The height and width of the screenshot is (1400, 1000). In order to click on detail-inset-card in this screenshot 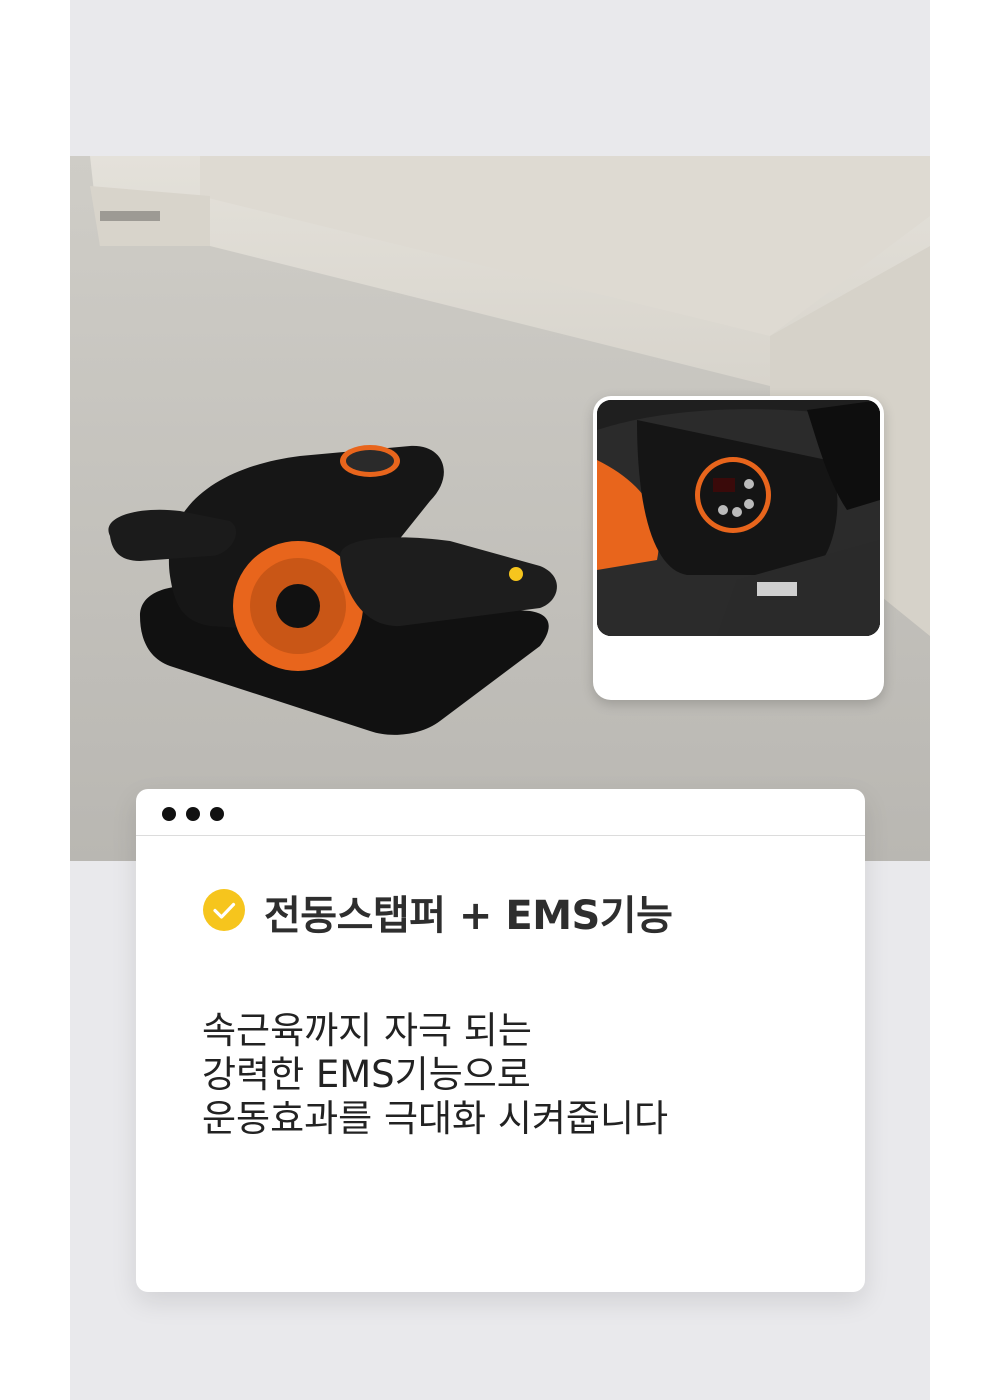, I will do `click(738, 548)`.